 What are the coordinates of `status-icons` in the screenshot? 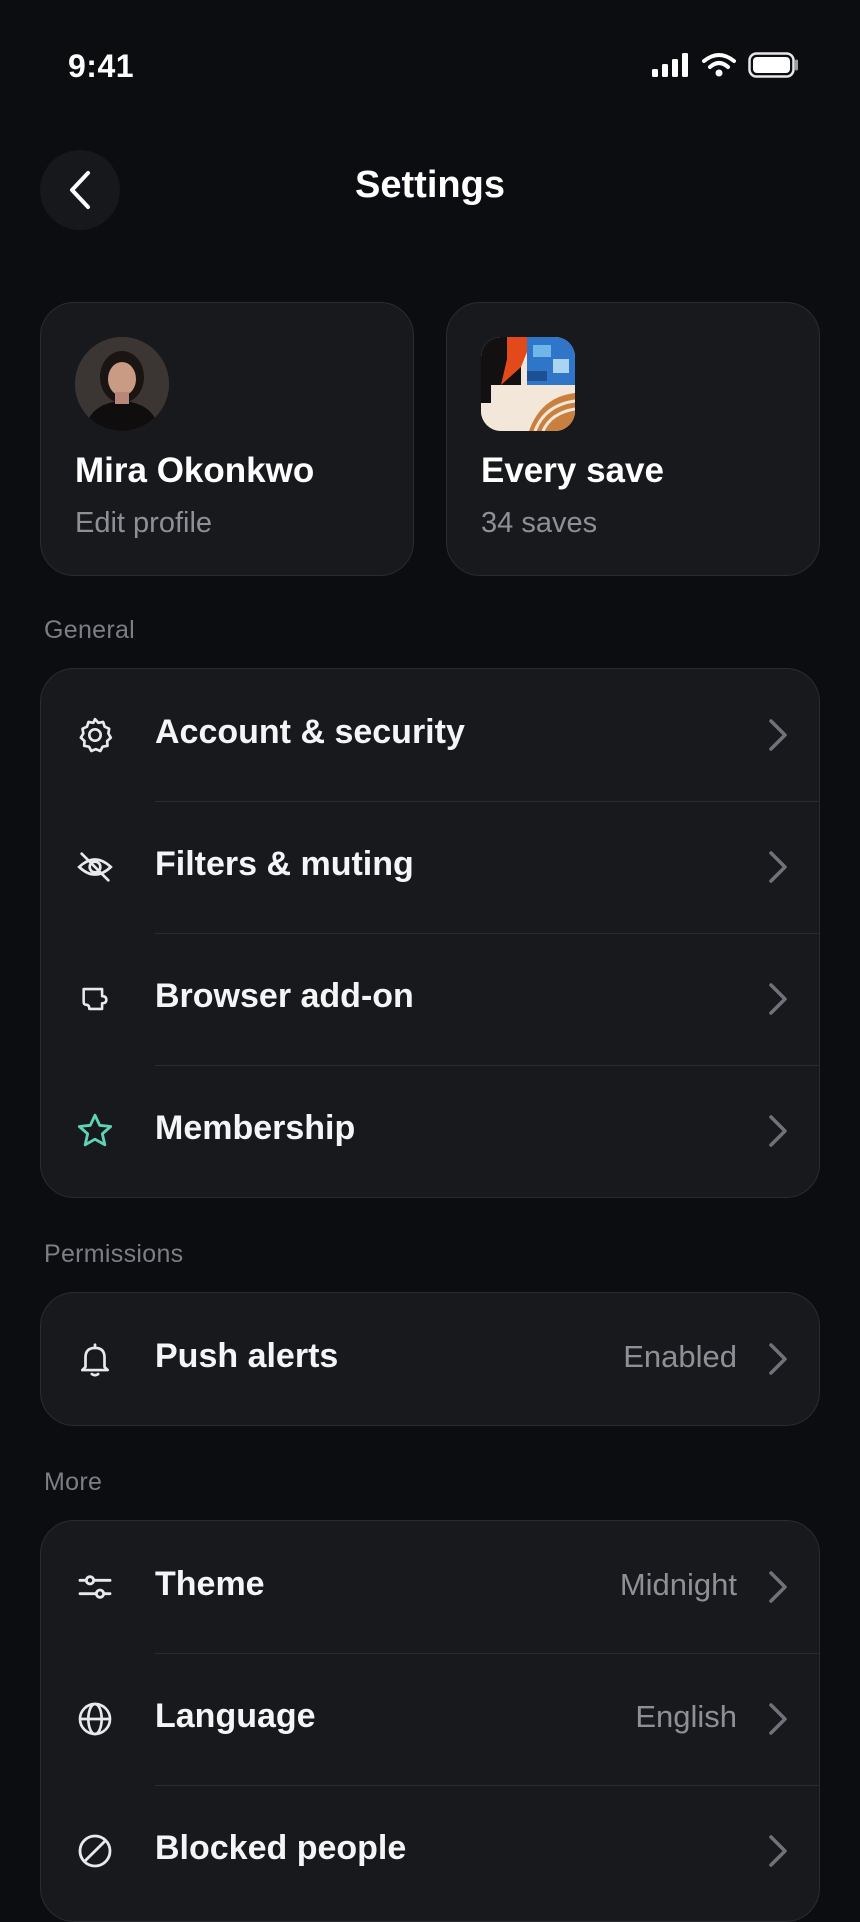 It's located at (726, 65).